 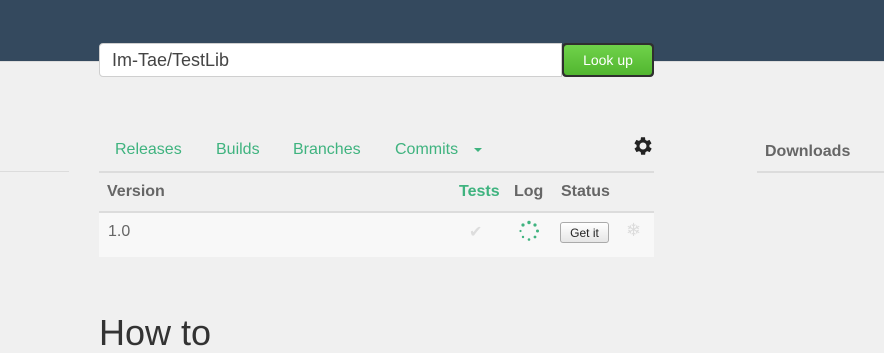 I want to click on downloads-divider, so click(x=820, y=172).